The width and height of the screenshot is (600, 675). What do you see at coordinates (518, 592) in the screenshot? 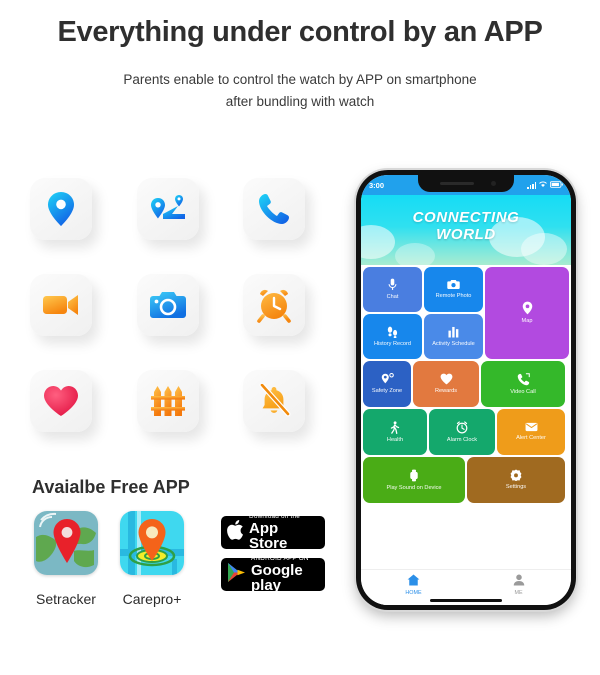
I see `tab-label: ME` at bounding box center [518, 592].